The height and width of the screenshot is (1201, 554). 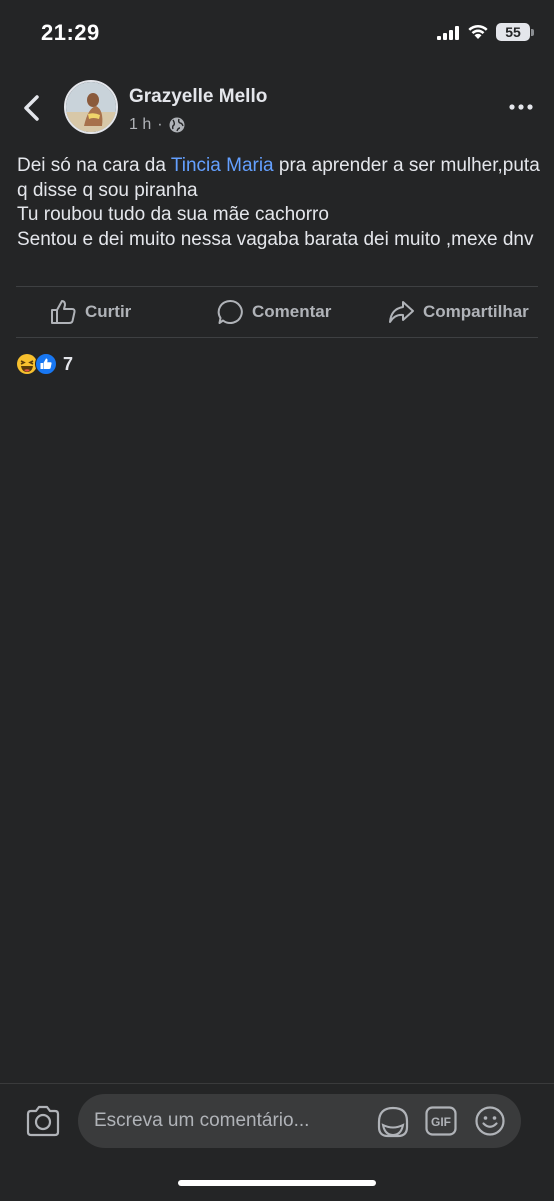 I want to click on author-avatar, so click(x=91, y=107).